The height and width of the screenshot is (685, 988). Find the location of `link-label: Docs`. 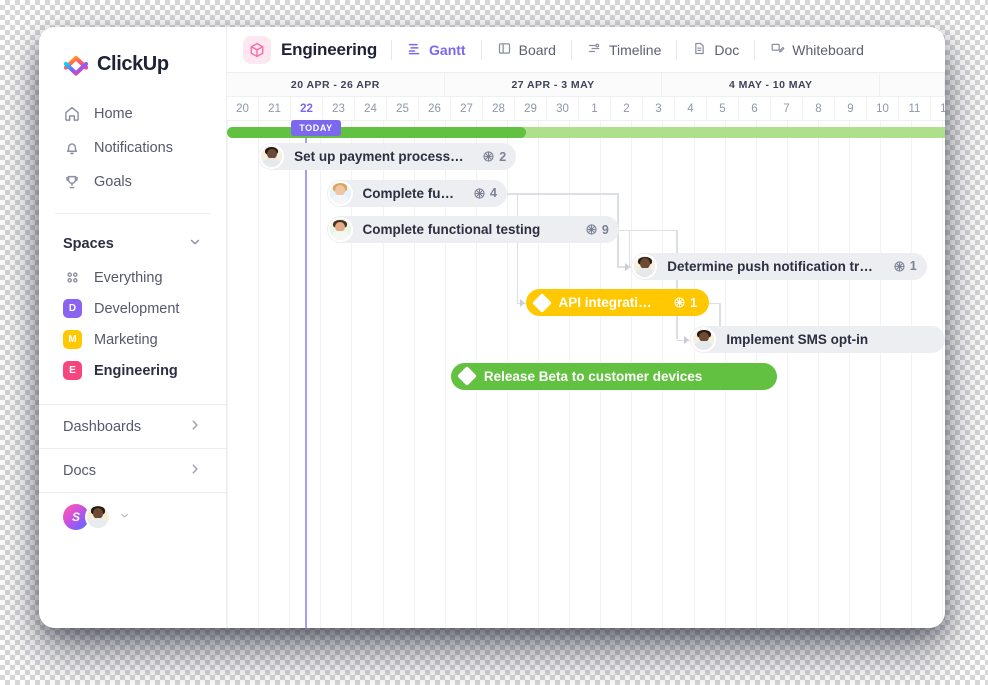

link-label: Docs is located at coordinates (80, 470).